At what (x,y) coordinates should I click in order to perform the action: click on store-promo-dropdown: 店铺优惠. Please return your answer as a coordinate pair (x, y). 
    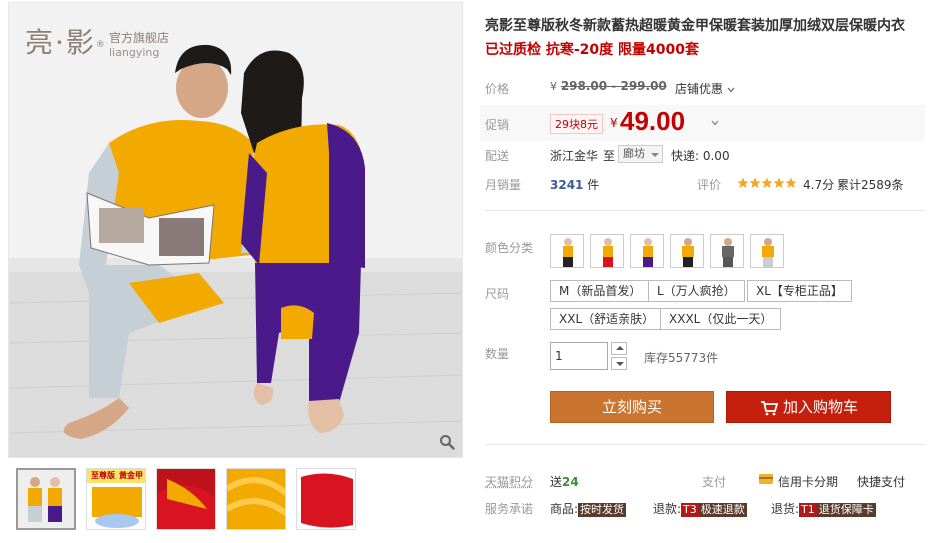
    Looking at the image, I should click on (705, 88).